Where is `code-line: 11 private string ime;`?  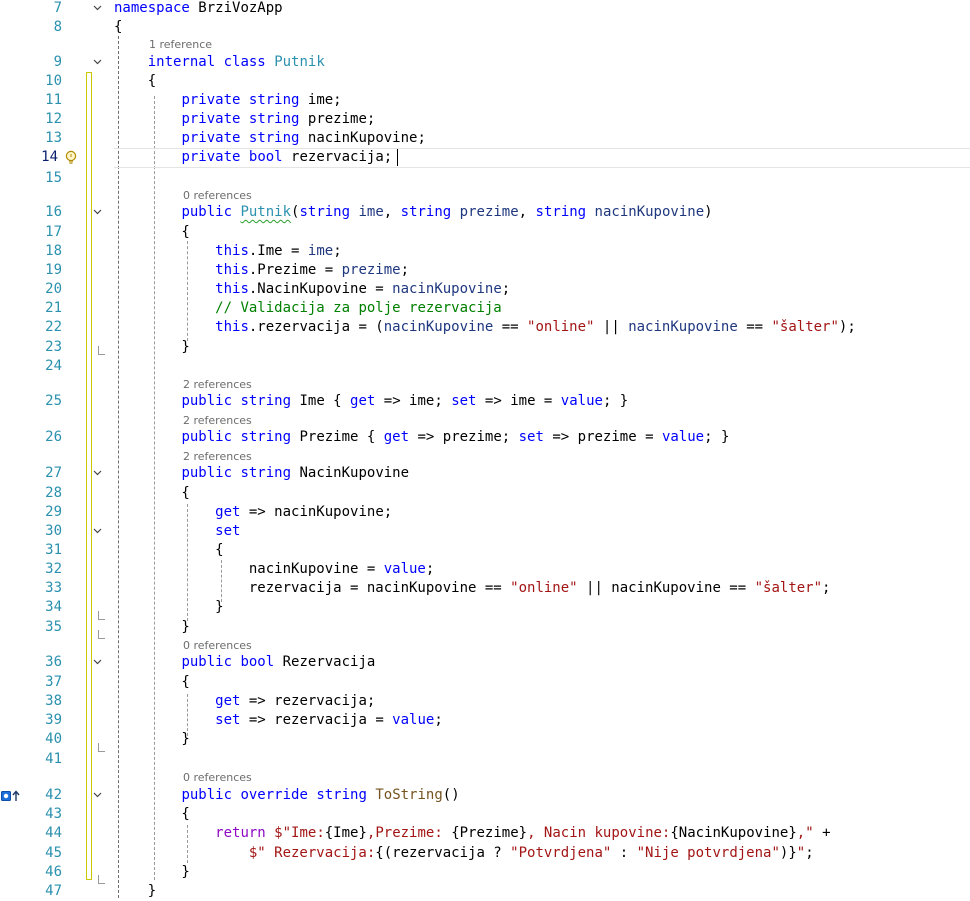 code-line: 11 private string ime; is located at coordinates (485, 100).